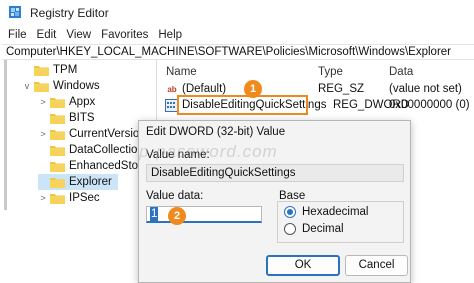 The image size is (474, 283). I want to click on tree-blank-area, so click(69, 250).